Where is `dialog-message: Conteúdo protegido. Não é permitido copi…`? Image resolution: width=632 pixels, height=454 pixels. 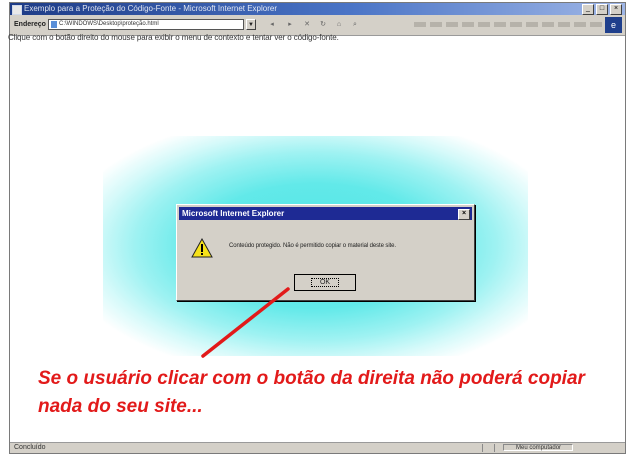 dialog-message: Conteúdo protegido. Não é permitido copi… is located at coordinates (312, 246).